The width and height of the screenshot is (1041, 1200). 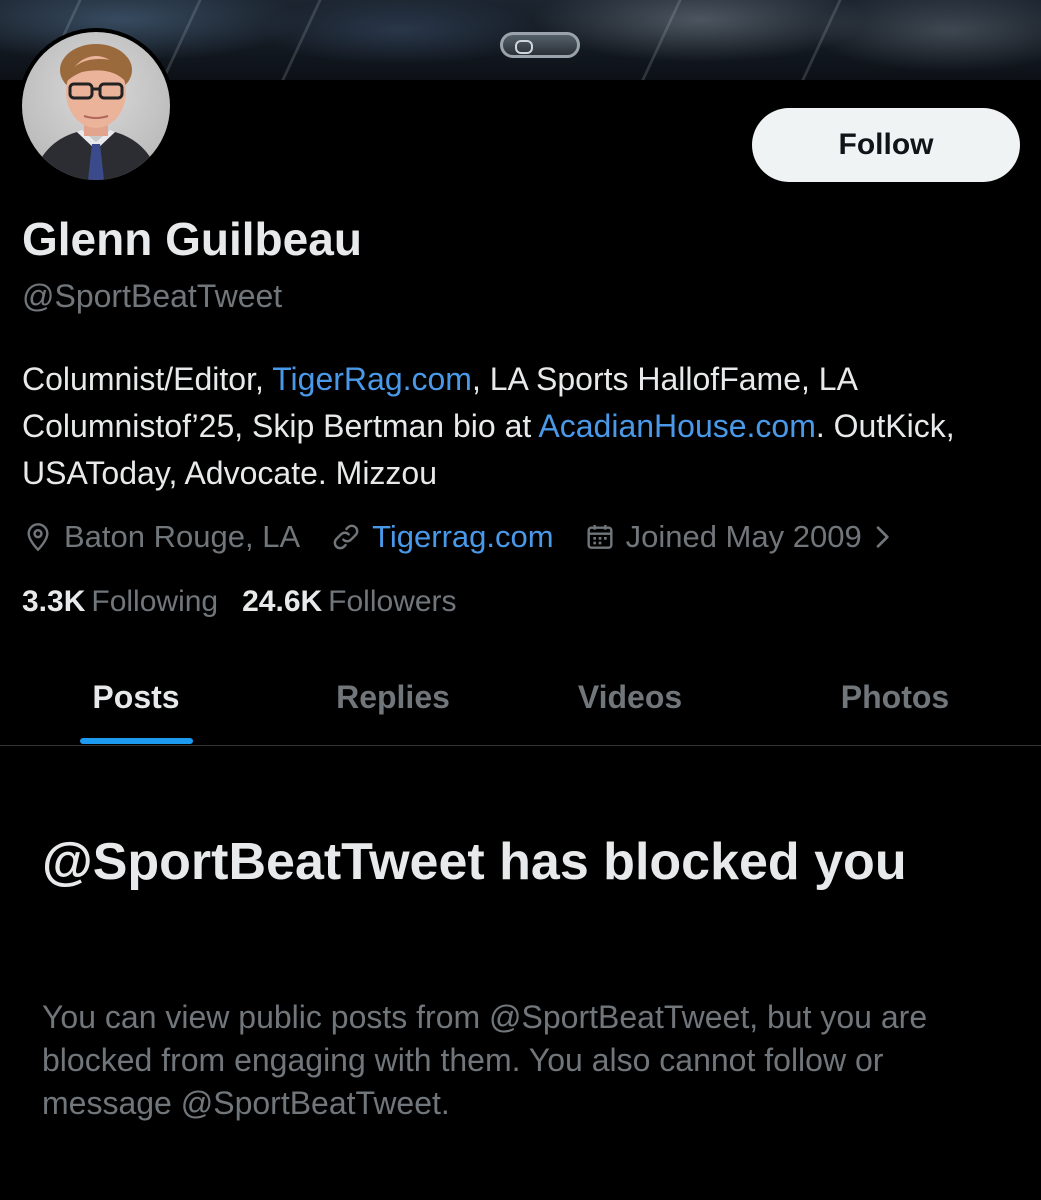 I want to click on following-stat: 3.3K Following, so click(x=120, y=602).